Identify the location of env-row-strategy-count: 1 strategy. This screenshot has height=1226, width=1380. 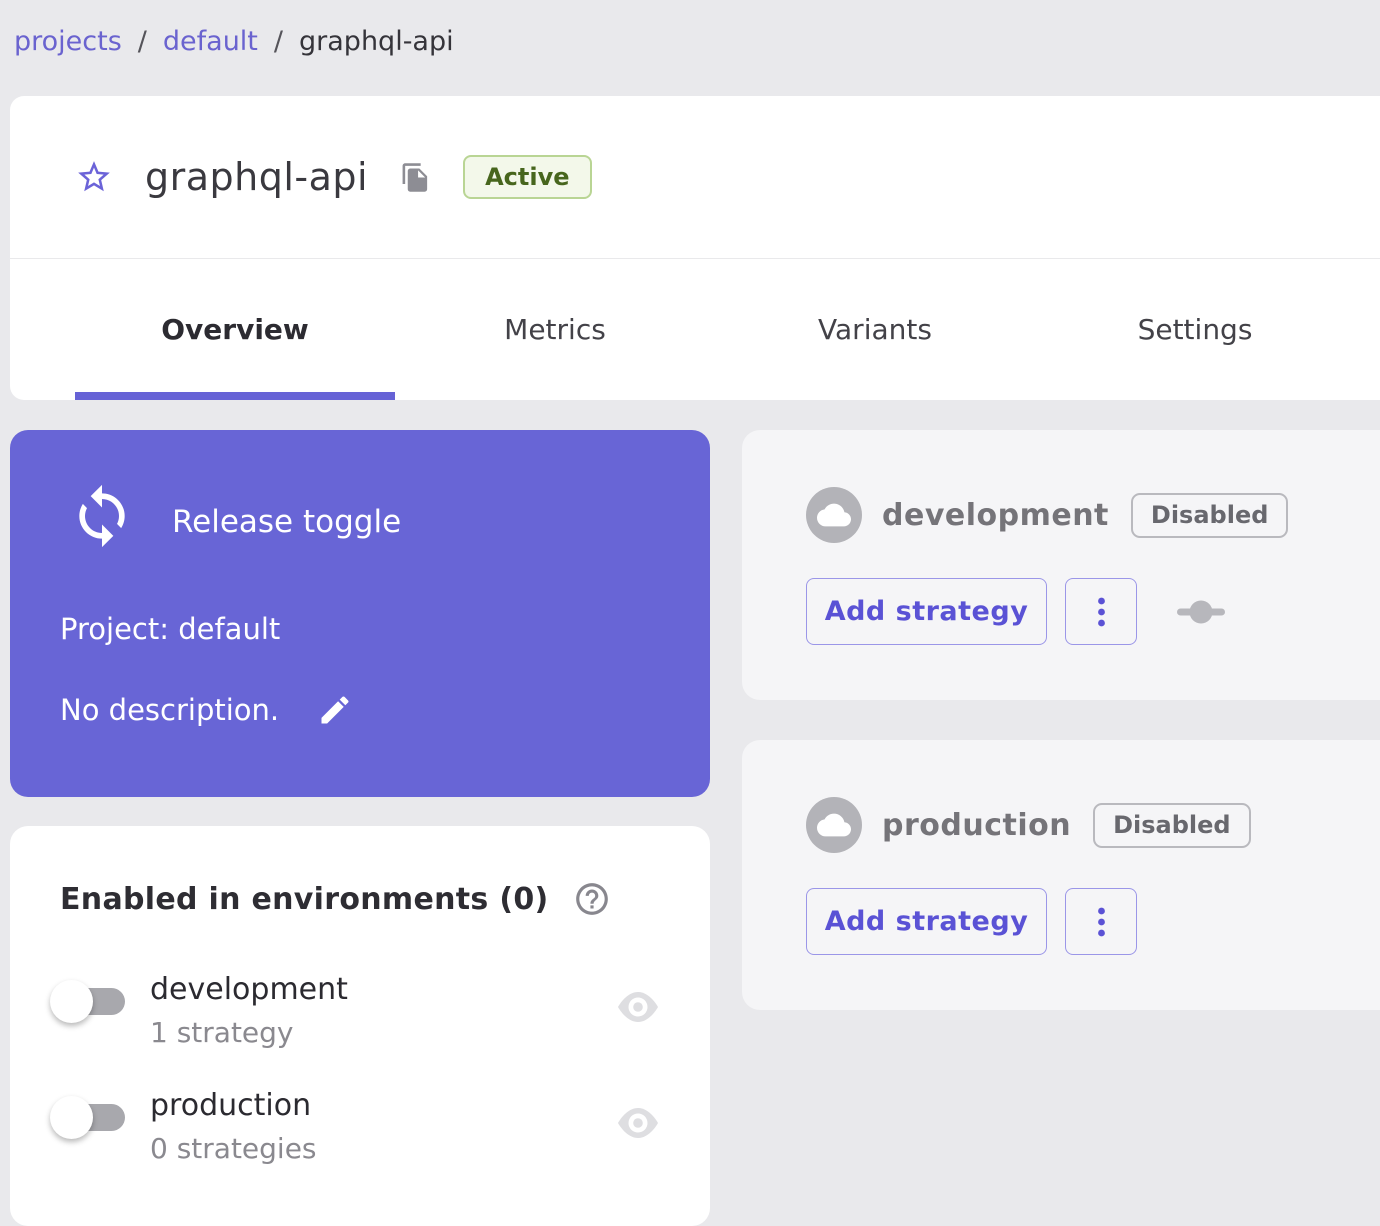
(222, 1032).